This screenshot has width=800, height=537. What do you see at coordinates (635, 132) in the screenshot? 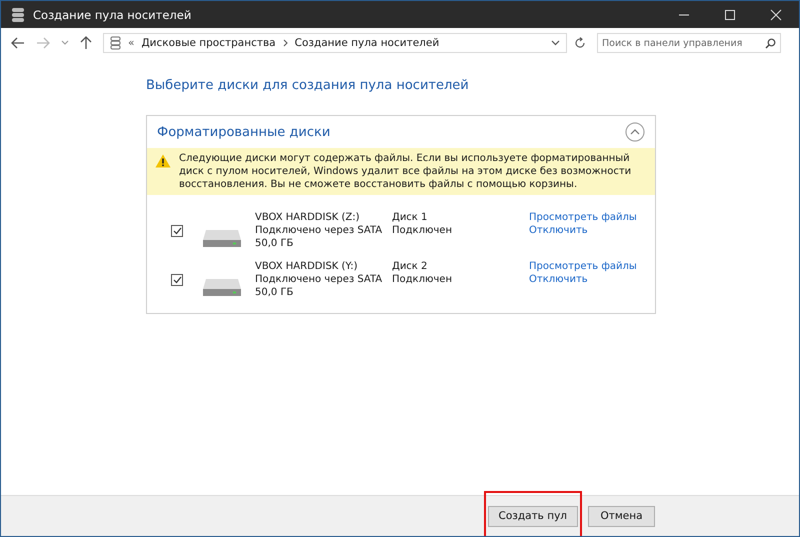
I see `collapse-icon` at bounding box center [635, 132].